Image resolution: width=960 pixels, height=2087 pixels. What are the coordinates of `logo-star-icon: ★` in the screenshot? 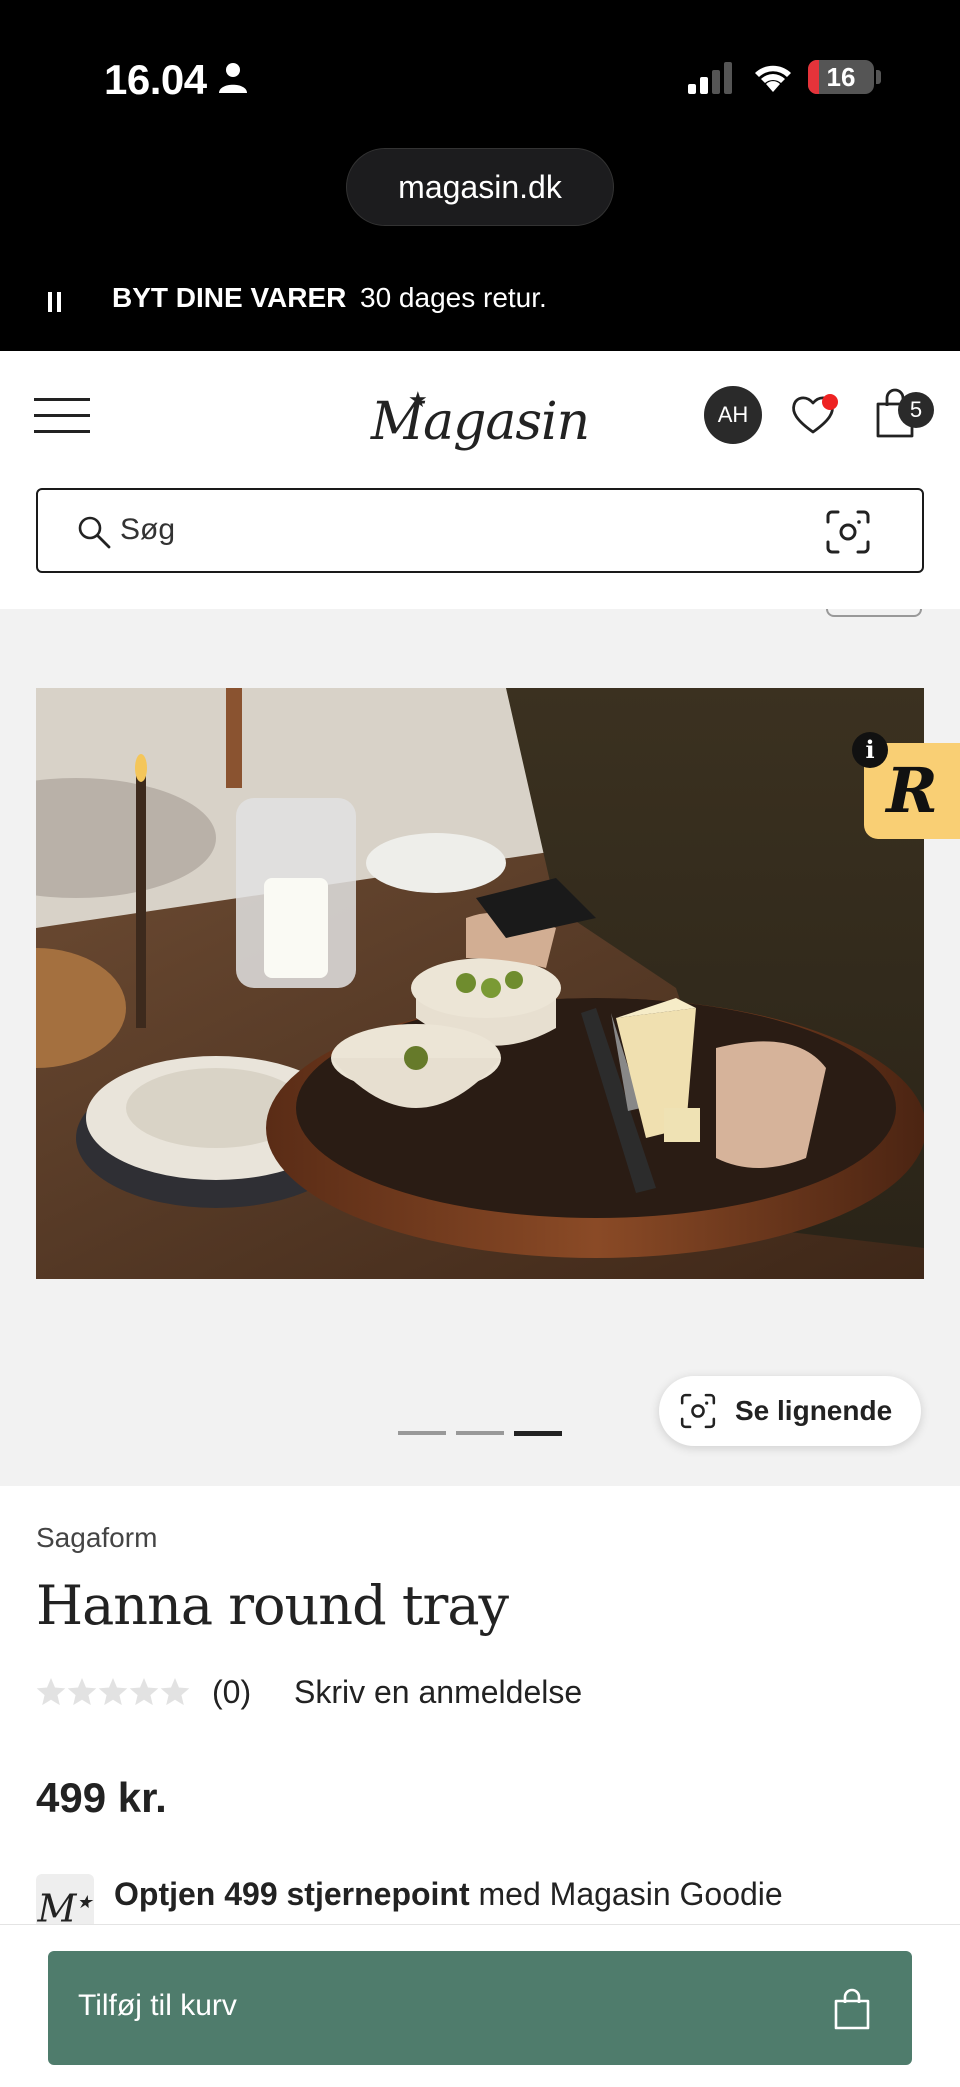 It's located at (418, 400).